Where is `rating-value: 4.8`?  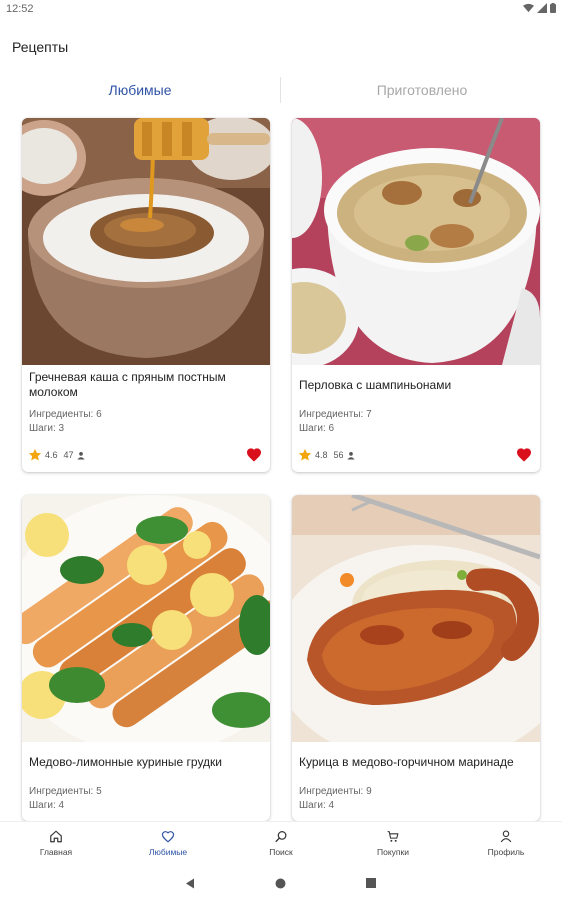 rating-value: 4.8 is located at coordinates (321, 455).